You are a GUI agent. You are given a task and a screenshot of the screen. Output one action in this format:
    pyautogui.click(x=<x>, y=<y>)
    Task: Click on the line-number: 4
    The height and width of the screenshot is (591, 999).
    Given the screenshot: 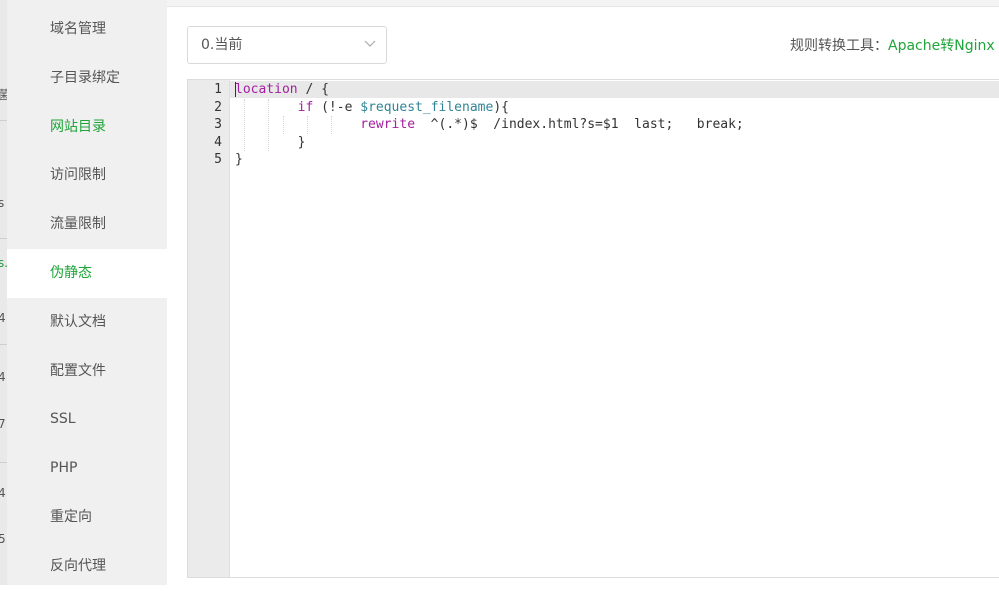 What is the action you would take?
    pyautogui.click(x=218, y=142)
    